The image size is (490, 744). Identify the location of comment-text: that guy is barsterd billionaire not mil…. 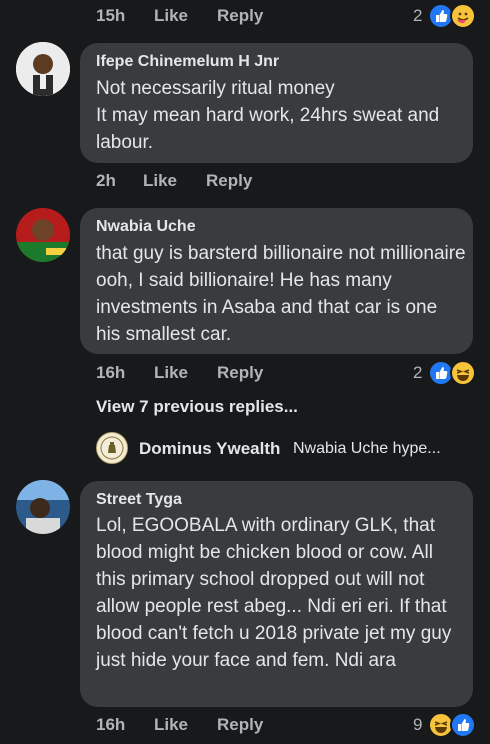
(281, 294).